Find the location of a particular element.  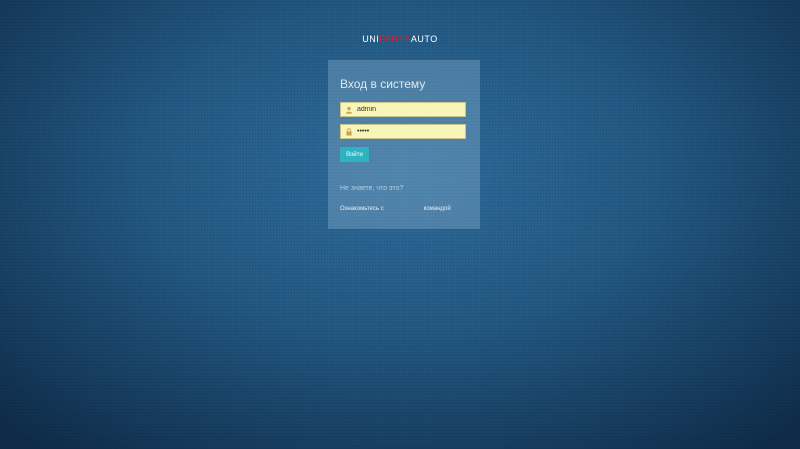

username-field-wrapper is located at coordinates (403, 109).